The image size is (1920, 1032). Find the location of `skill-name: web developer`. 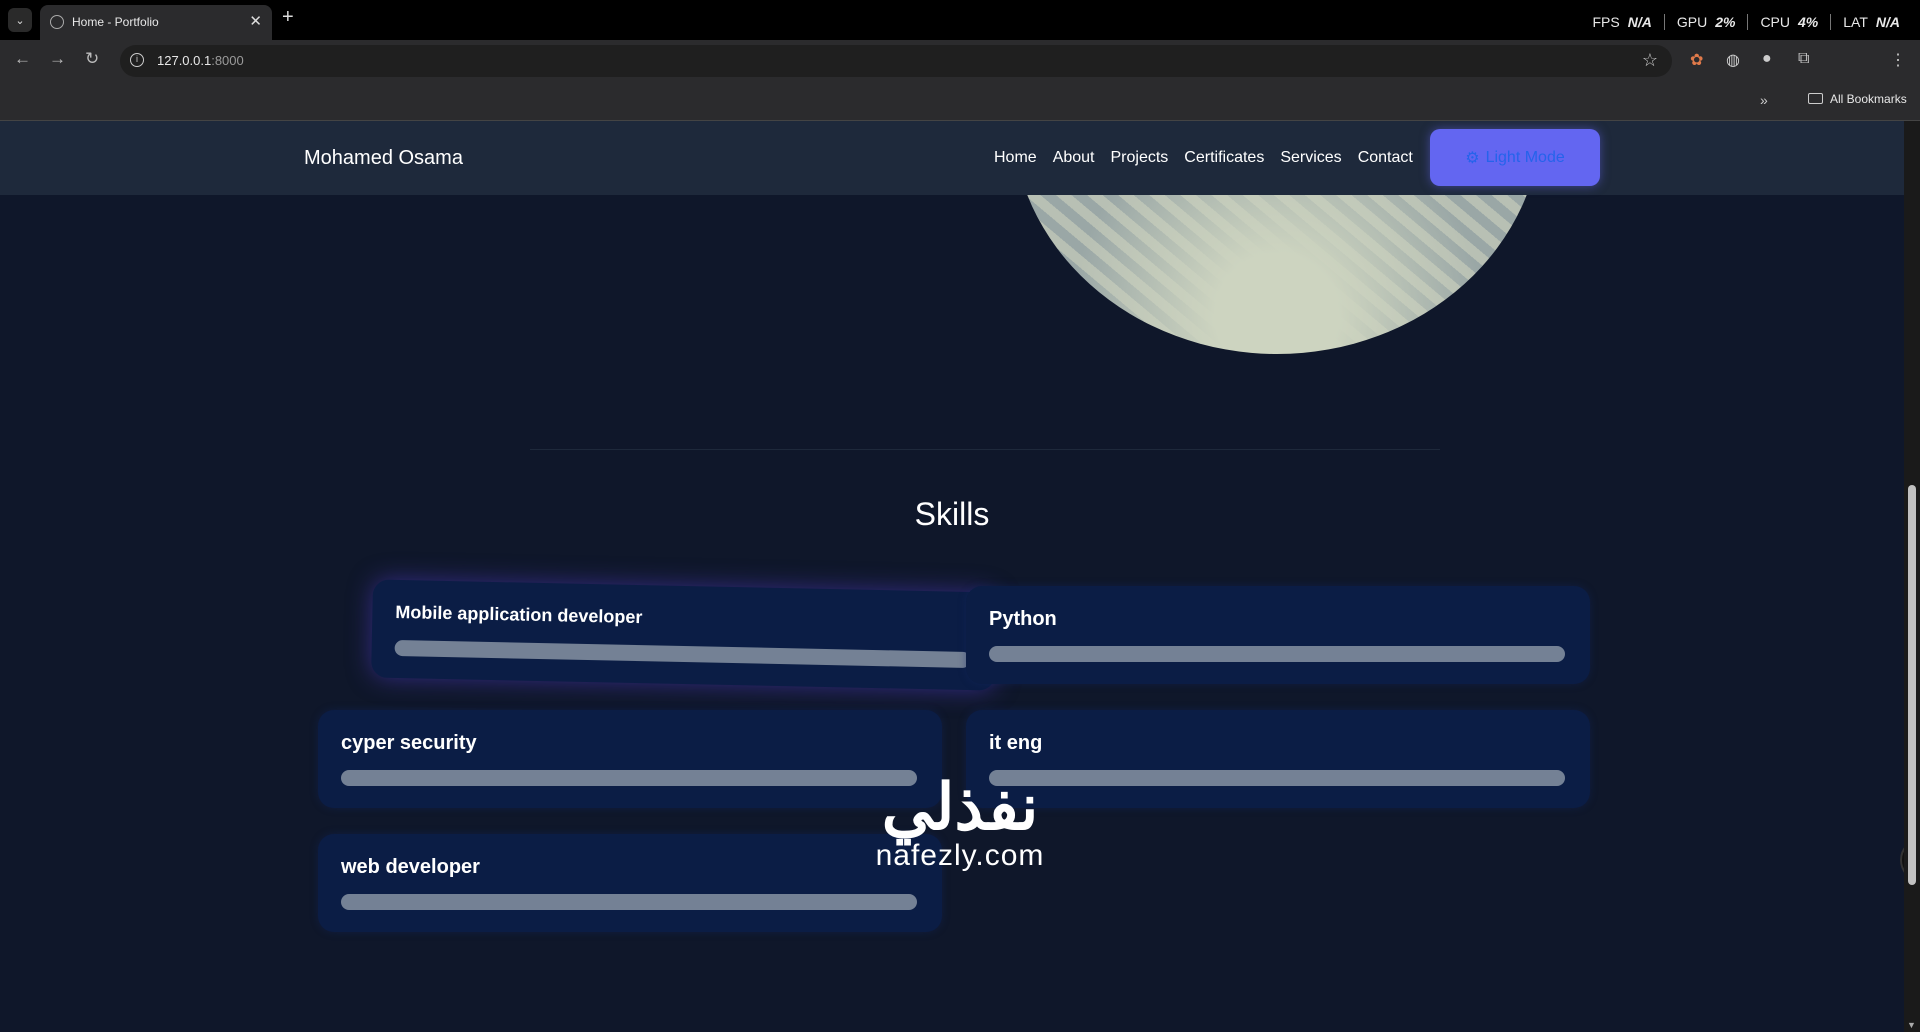

skill-name: web developer is located at coordinates (410, 867).